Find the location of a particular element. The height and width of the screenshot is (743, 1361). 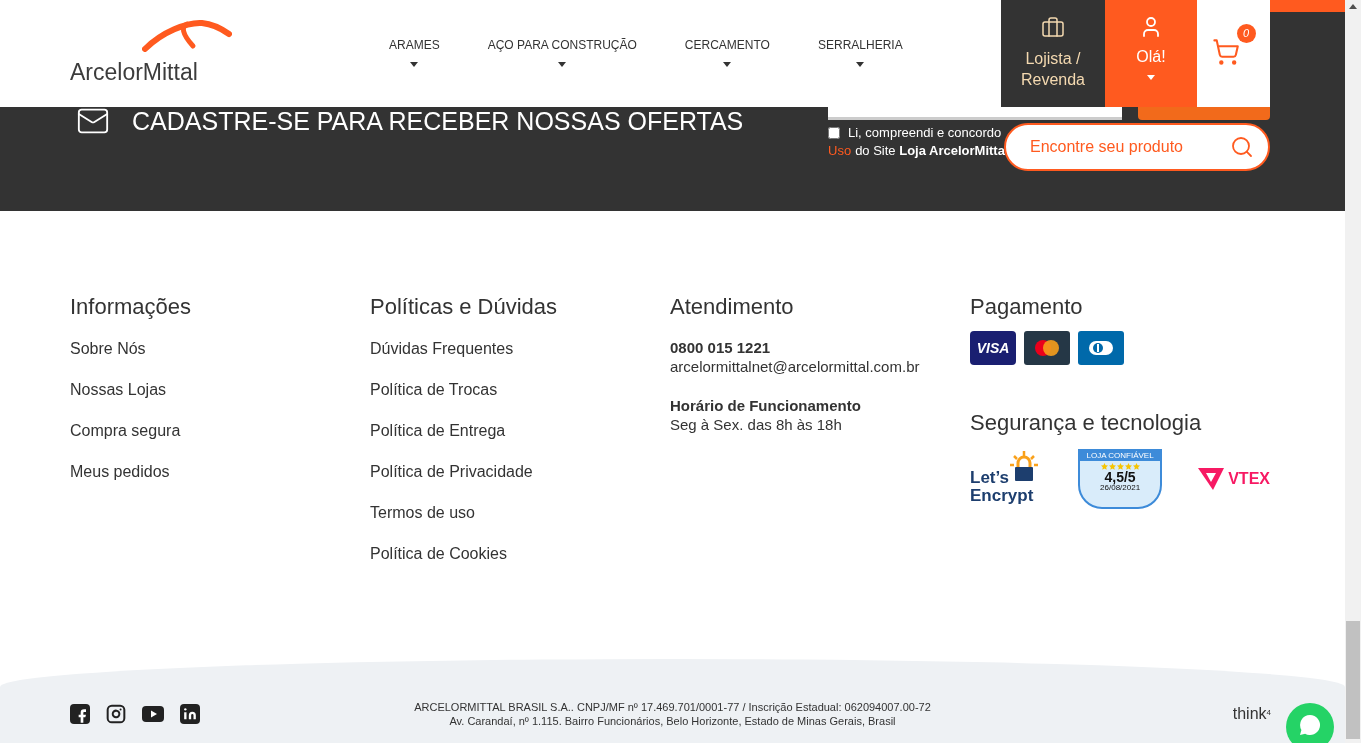

column-heading: Políticas e Dúvidas is located at coordinates (464, 307).